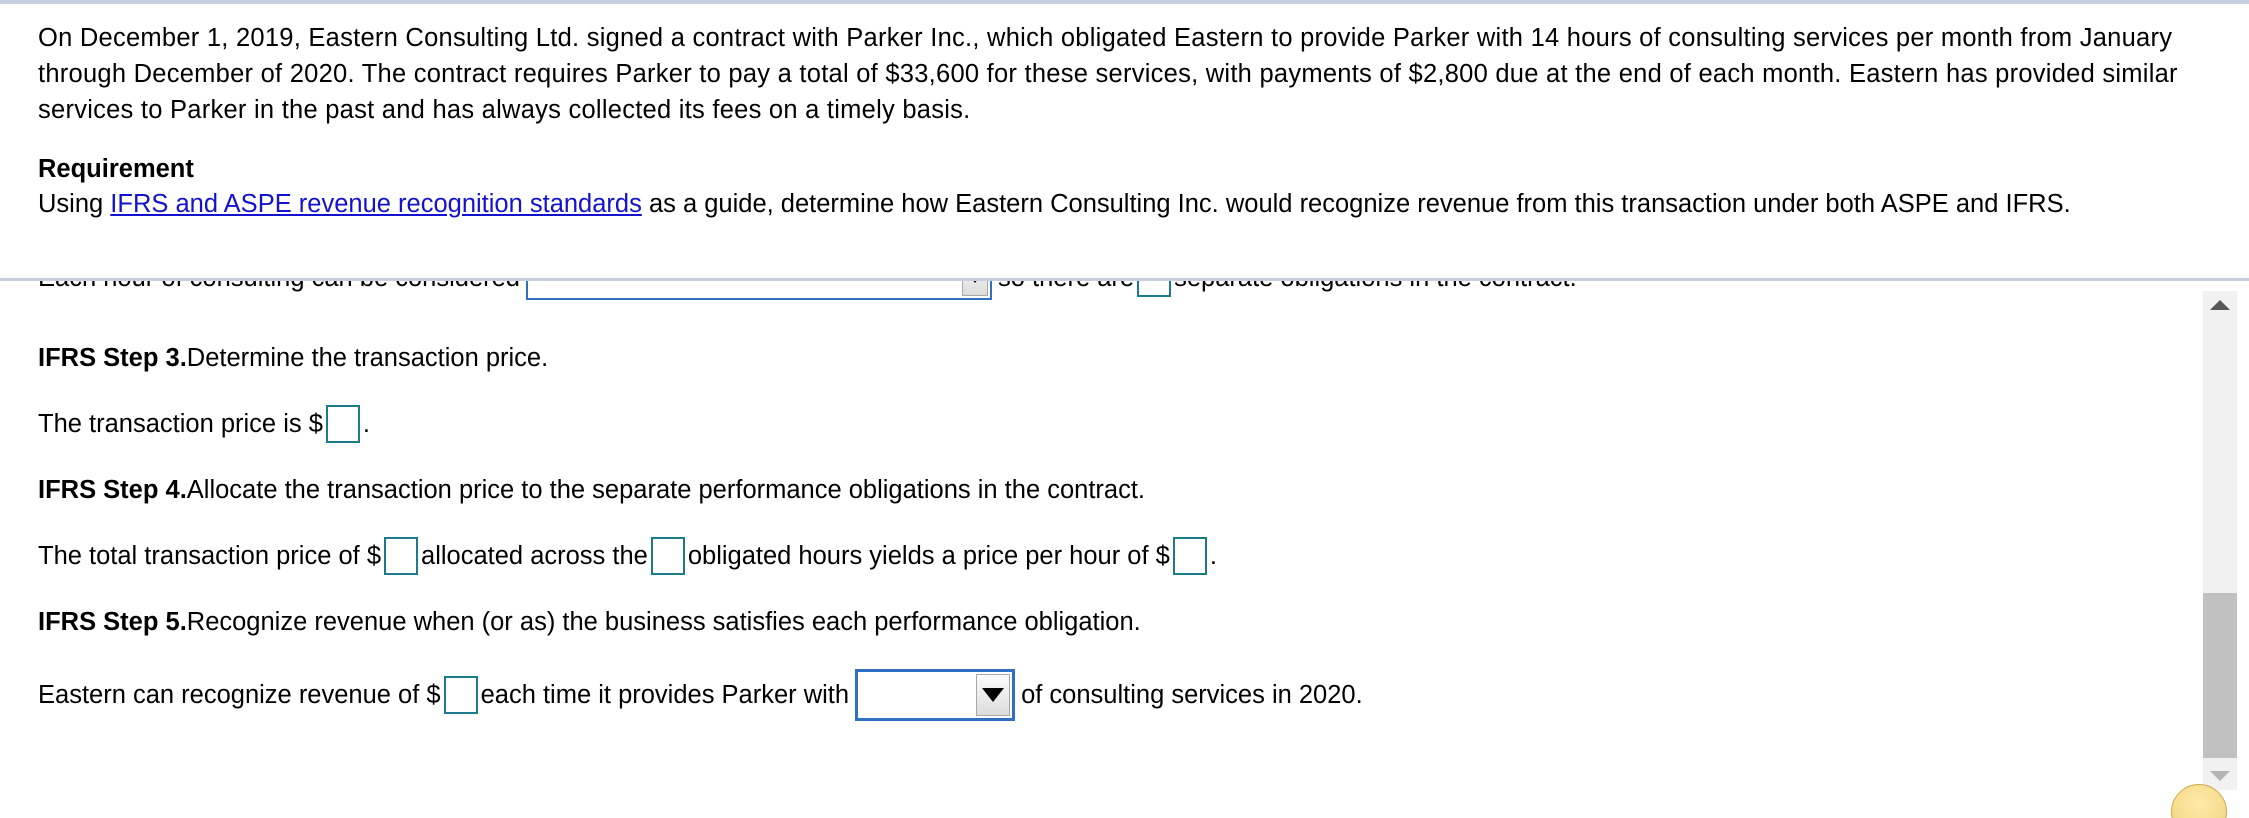  Describe the element at coordinates (1192, 695) in the screenshot. I see `step5-sentence-c: of consulting services in 2020.` at that location.